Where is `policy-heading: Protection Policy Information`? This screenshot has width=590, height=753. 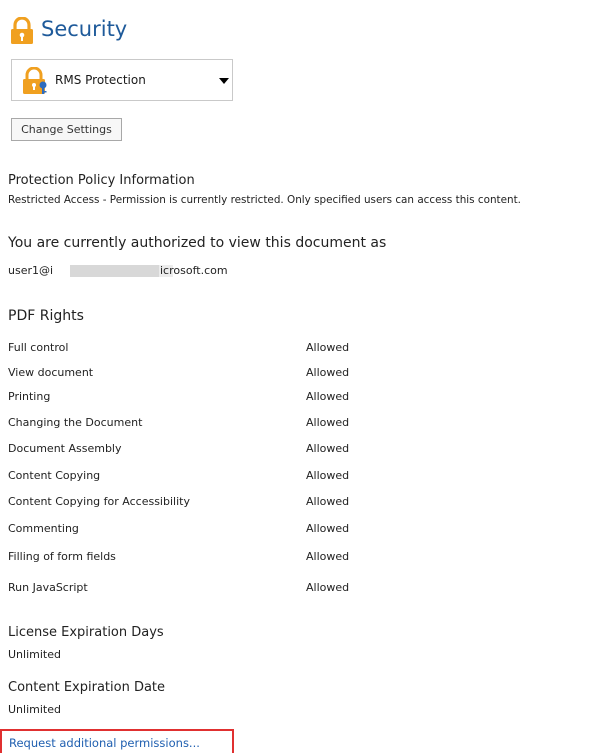
policy-heading: Protection Policy Information is located at coordinates (101, 180).